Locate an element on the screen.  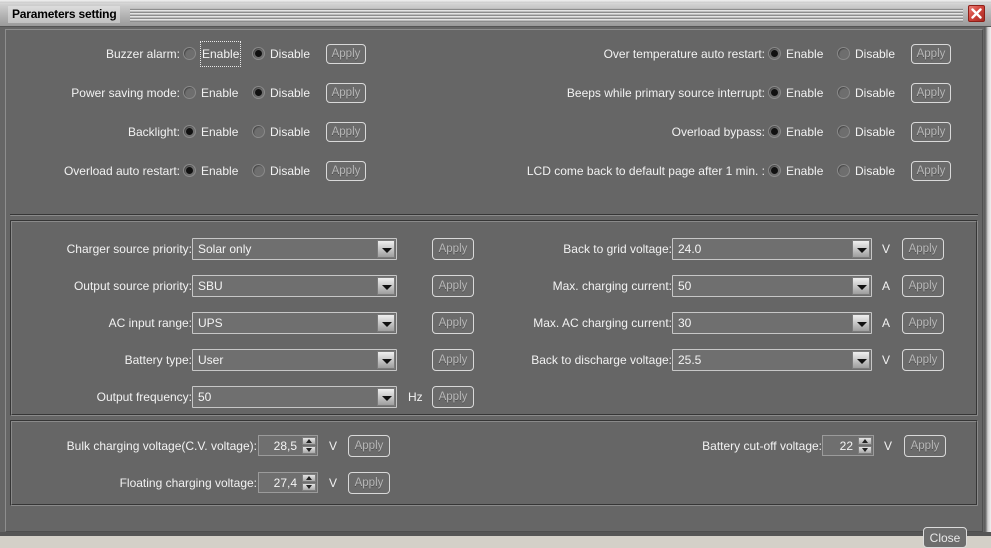
battery-cut-off-voltage-stepper: 22 is located at coordinates (848, 445).